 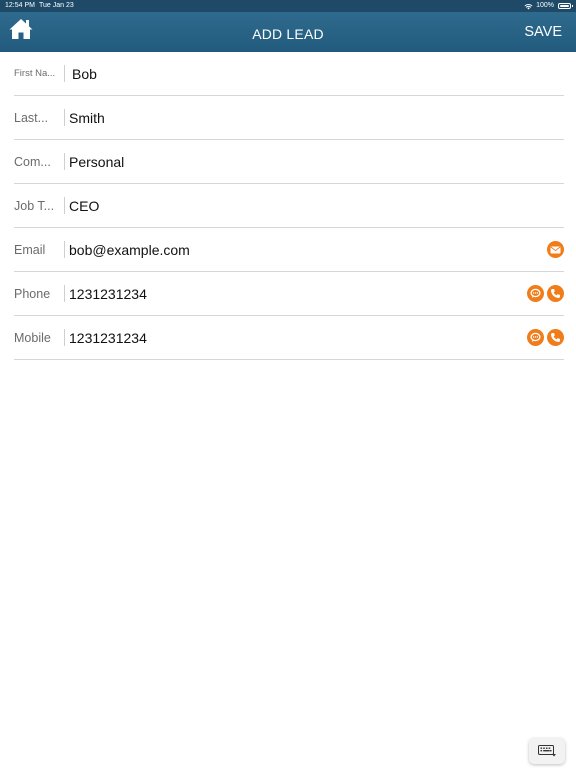 I want to click on last-name-row: Last... Smith, so click(x=289, y=118).